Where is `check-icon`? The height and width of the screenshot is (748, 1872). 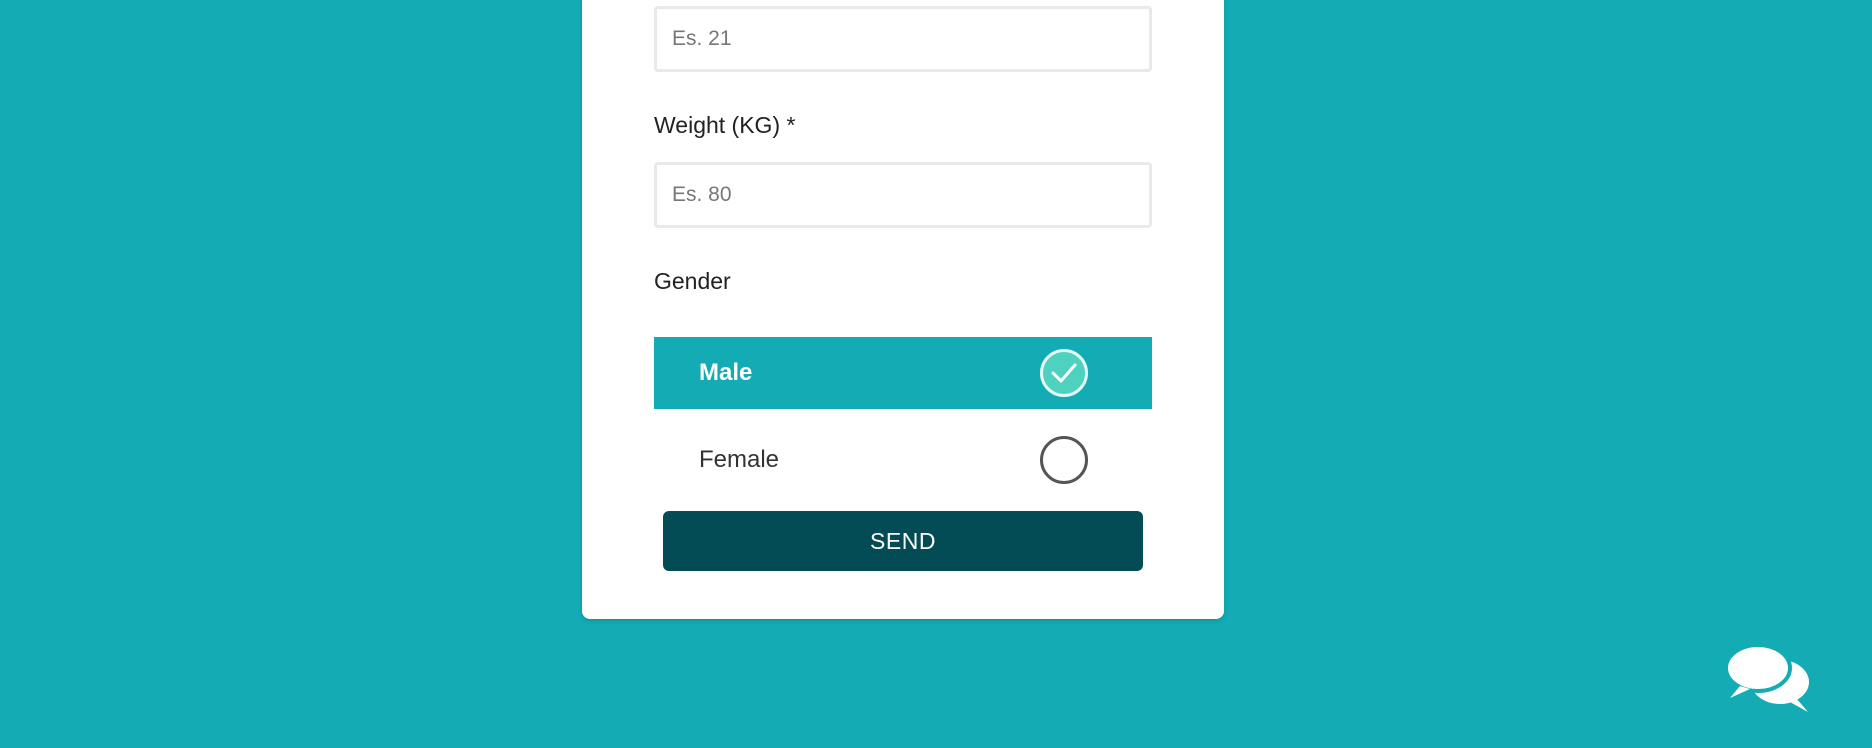
check-icon is located at coordinates (1064, 373).